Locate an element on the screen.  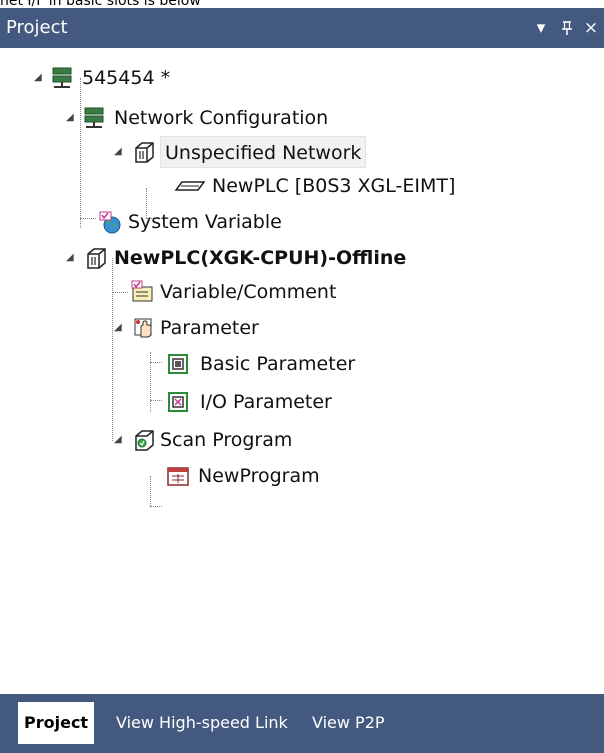
tree-connector is located at coordinates (156, 506).